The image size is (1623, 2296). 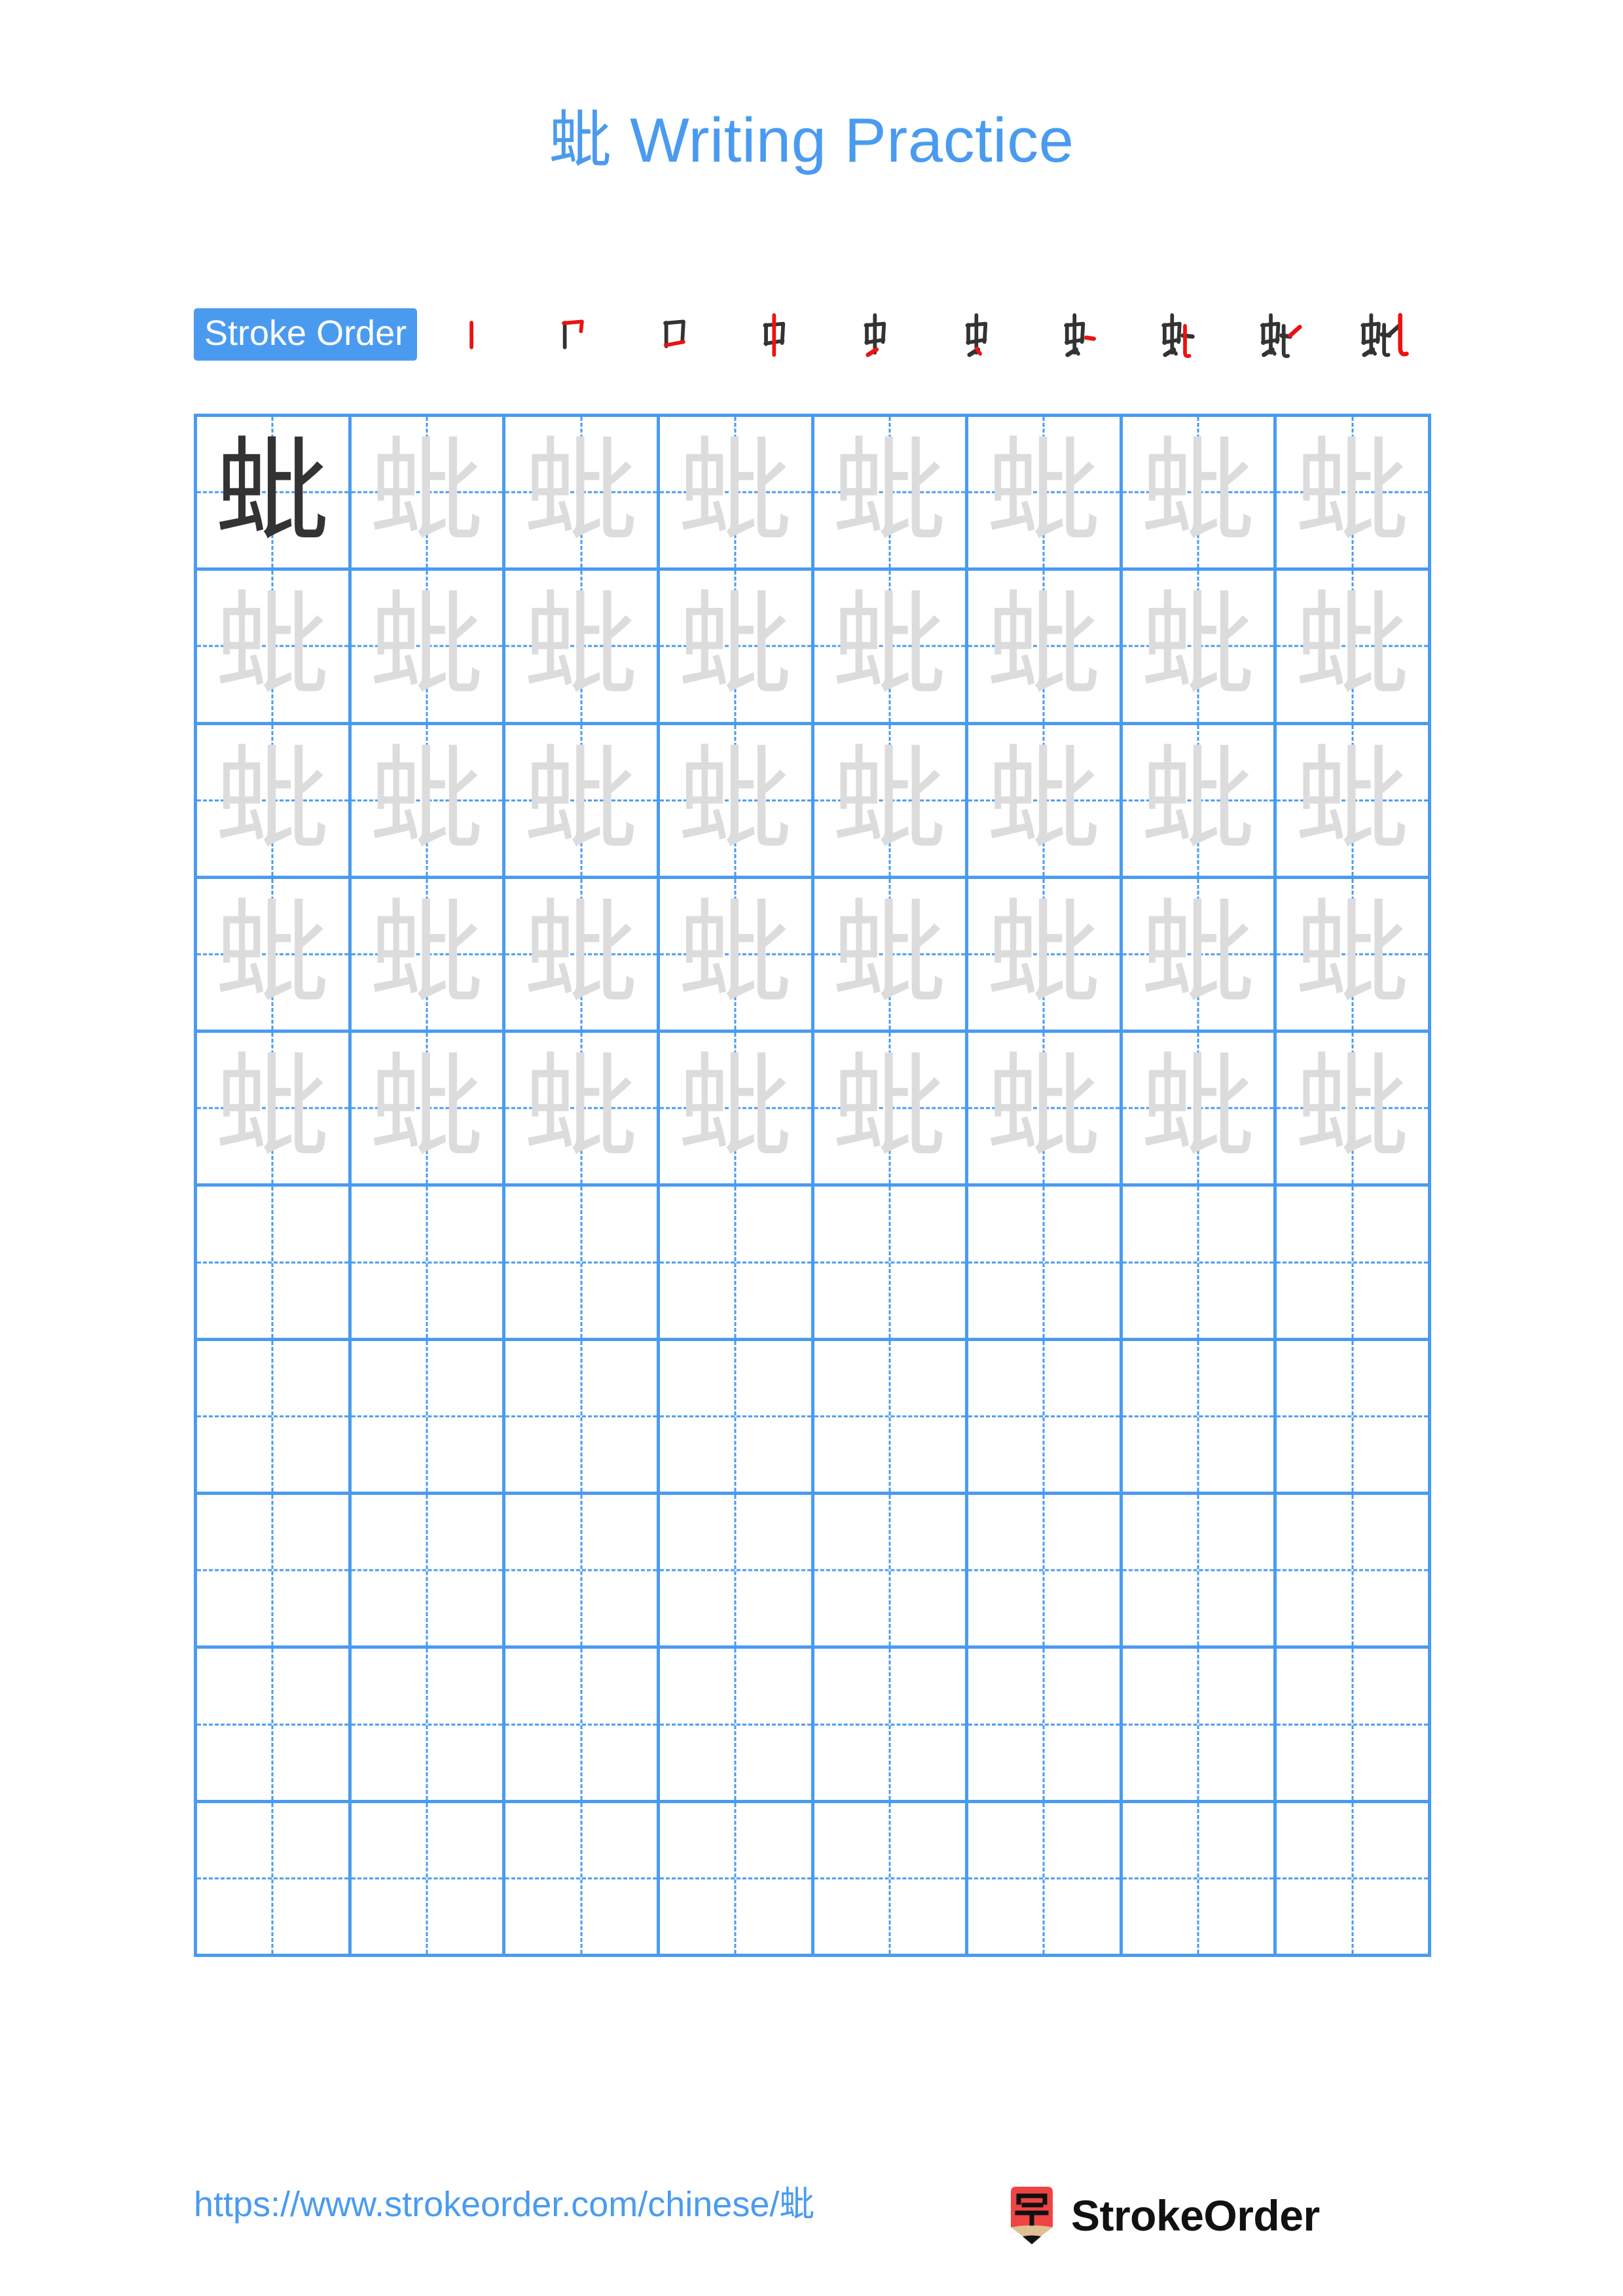 I want to click on stroke-step-3-glyph, so click(x=674, y=333).